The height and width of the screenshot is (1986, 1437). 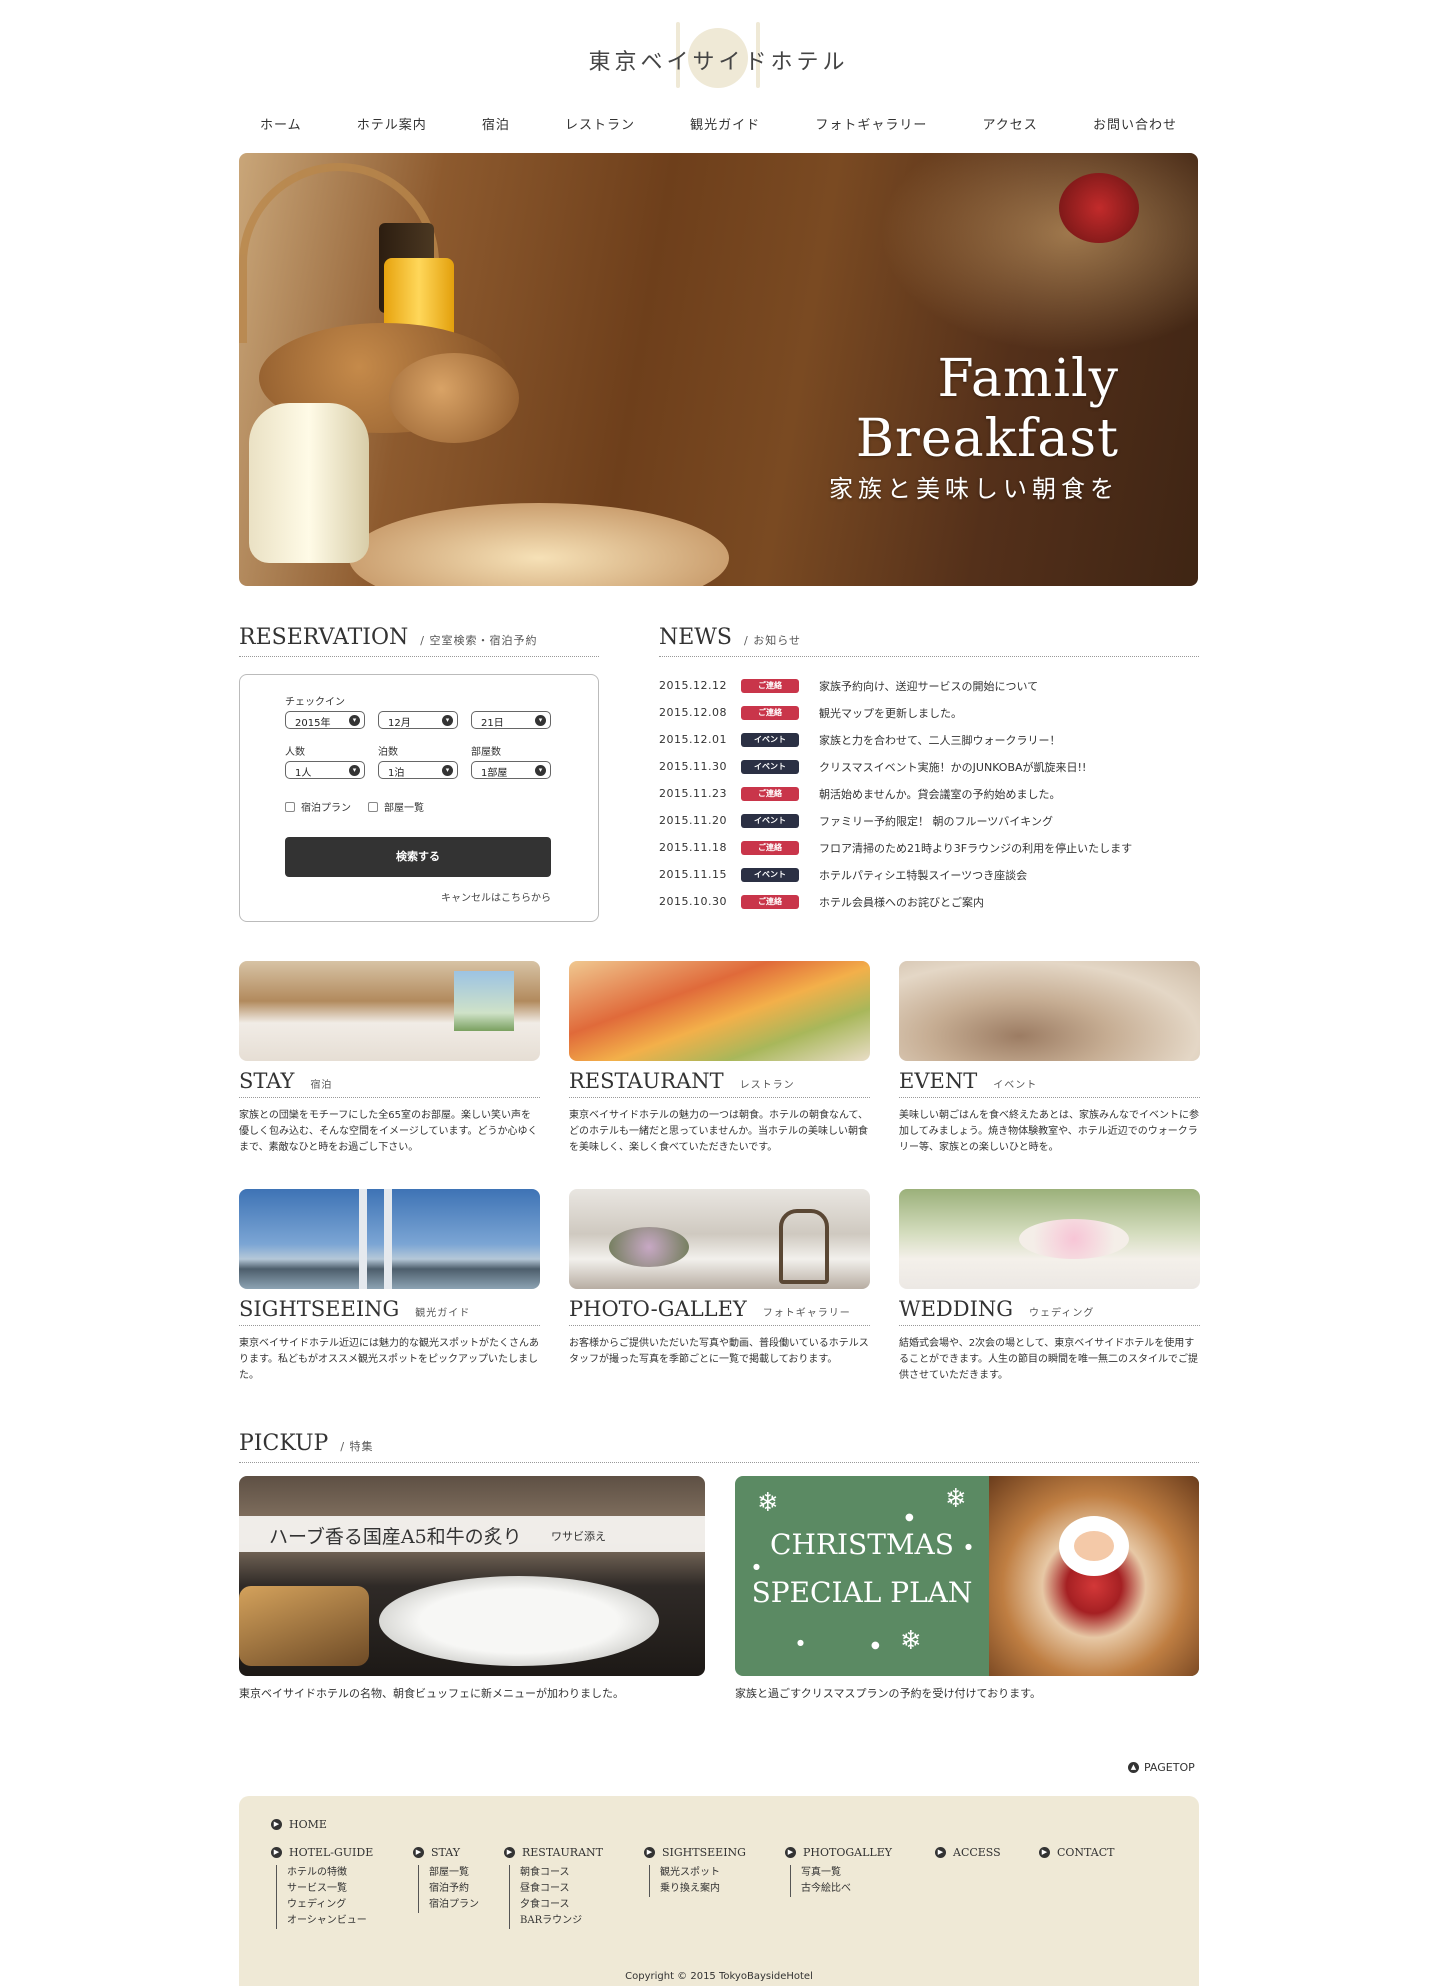 What do you see at coordinates (281, 123) in the screenshot?
I see `nav-home: ホーム` at bounding box center [281, 123].